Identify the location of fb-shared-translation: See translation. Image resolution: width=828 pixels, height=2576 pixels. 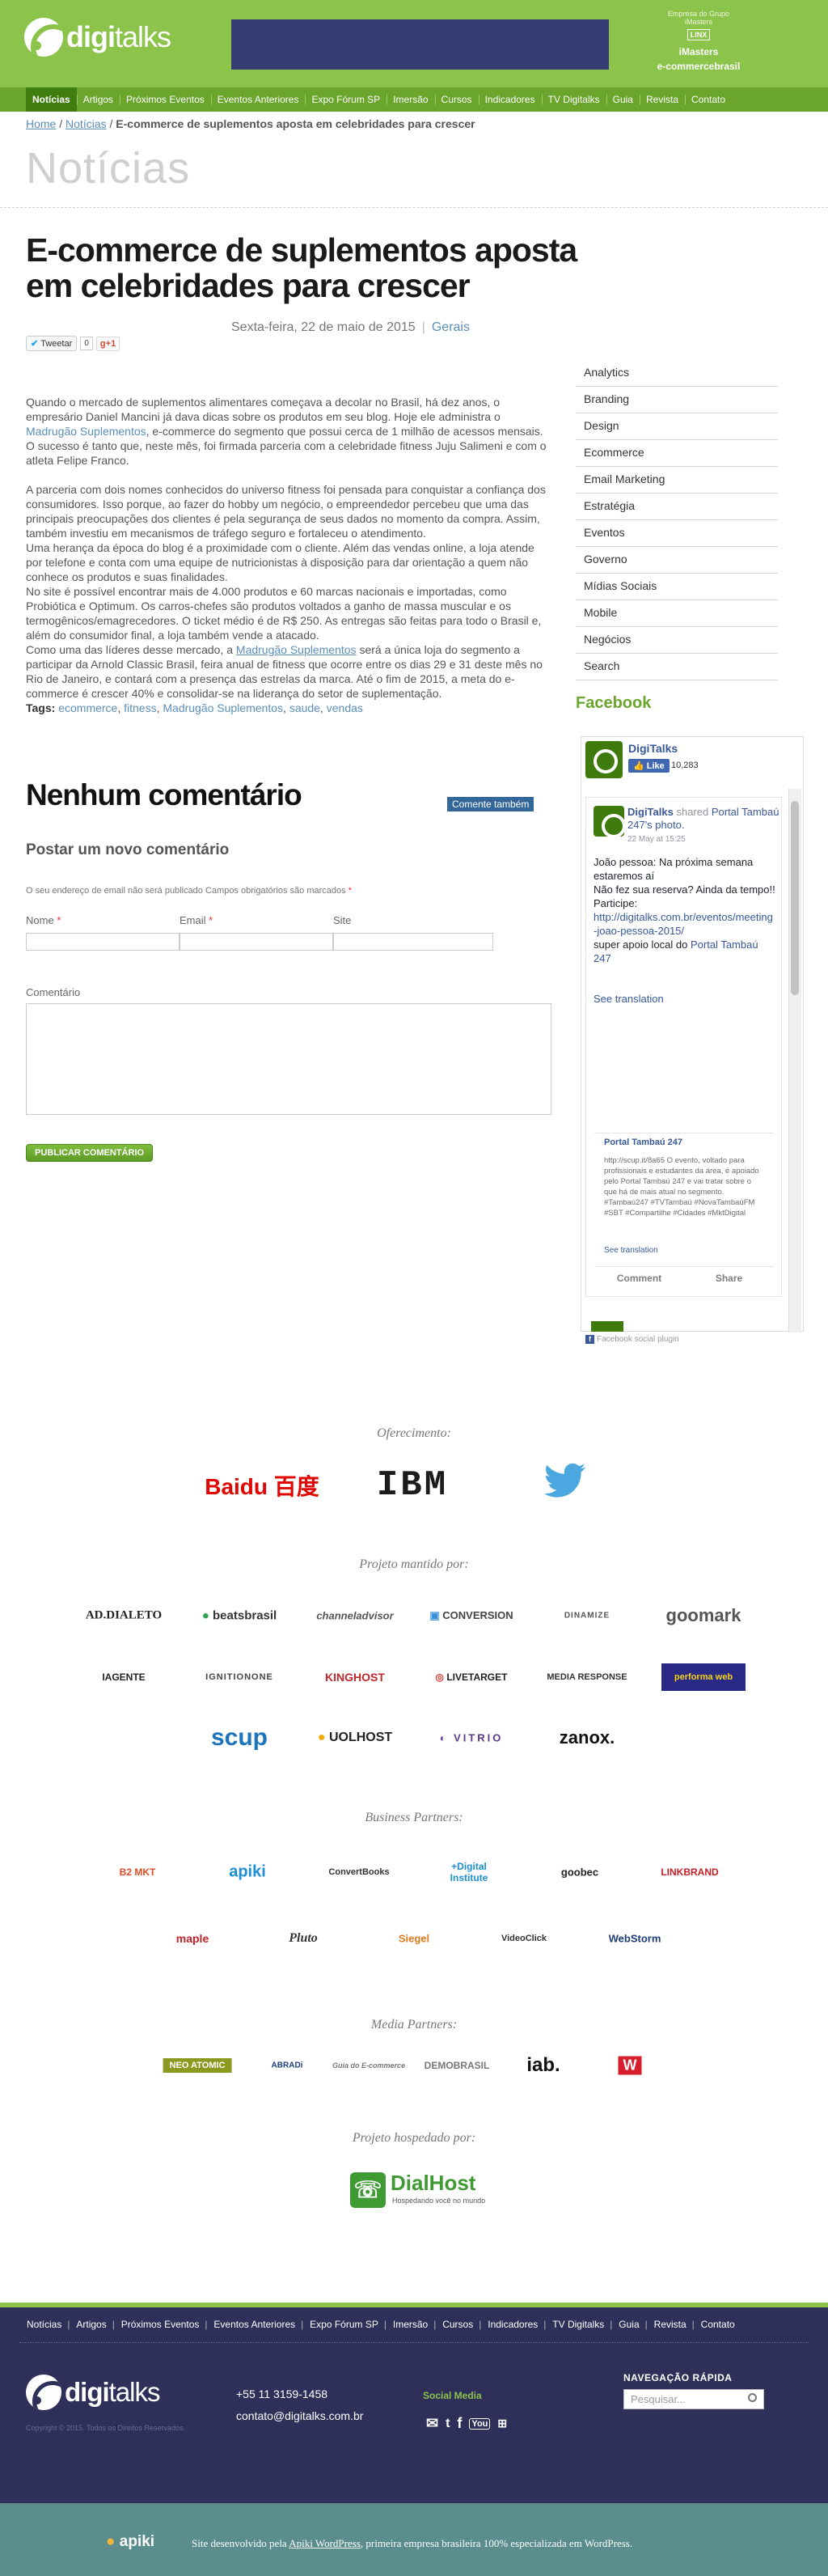
(631, 1250).